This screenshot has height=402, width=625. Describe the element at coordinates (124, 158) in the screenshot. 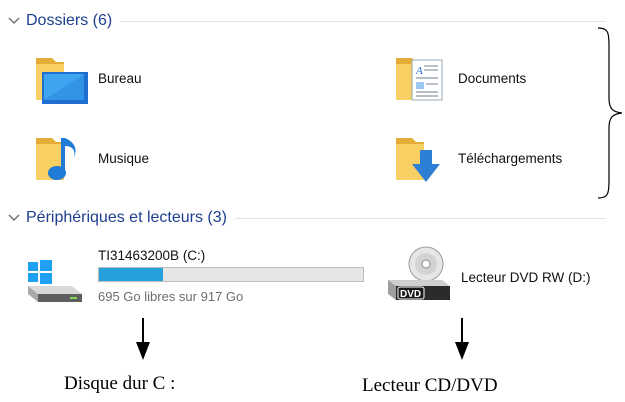

I see `folder-label: Musique` at that location.